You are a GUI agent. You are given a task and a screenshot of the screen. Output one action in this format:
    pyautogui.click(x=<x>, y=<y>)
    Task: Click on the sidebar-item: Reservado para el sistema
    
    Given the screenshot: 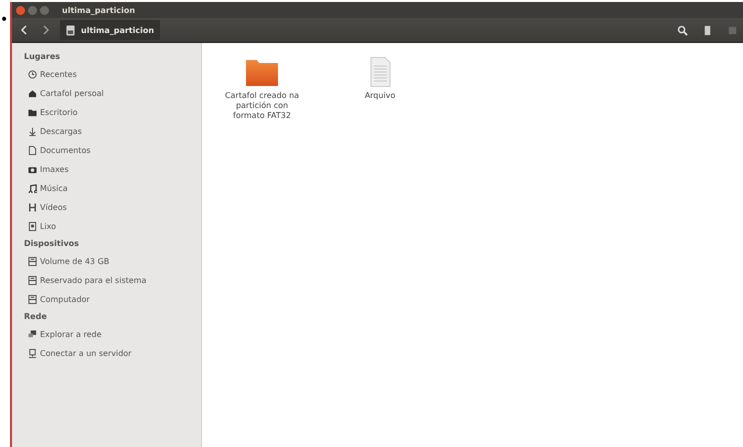 What is the action you would take?
    pyautogui.click(x=112, y=280)
    